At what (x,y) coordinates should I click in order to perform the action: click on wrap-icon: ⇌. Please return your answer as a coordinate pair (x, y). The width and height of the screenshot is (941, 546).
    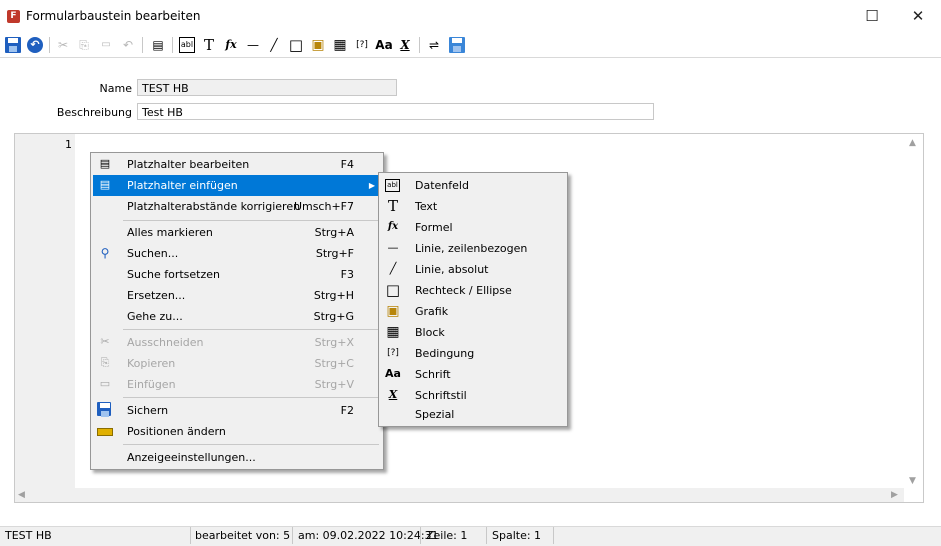
    Looking at the image, I should click on (434, 45).